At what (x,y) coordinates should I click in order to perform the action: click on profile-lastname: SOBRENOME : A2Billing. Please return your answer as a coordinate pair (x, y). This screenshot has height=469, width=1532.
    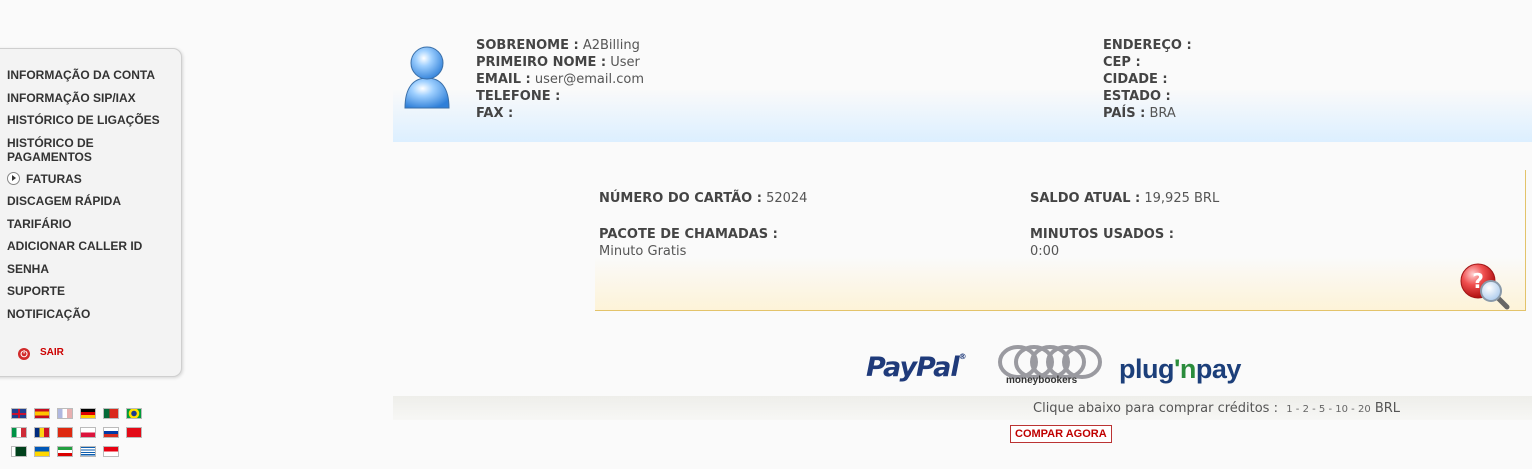
    Looking at the image, I should click on (560, 45).